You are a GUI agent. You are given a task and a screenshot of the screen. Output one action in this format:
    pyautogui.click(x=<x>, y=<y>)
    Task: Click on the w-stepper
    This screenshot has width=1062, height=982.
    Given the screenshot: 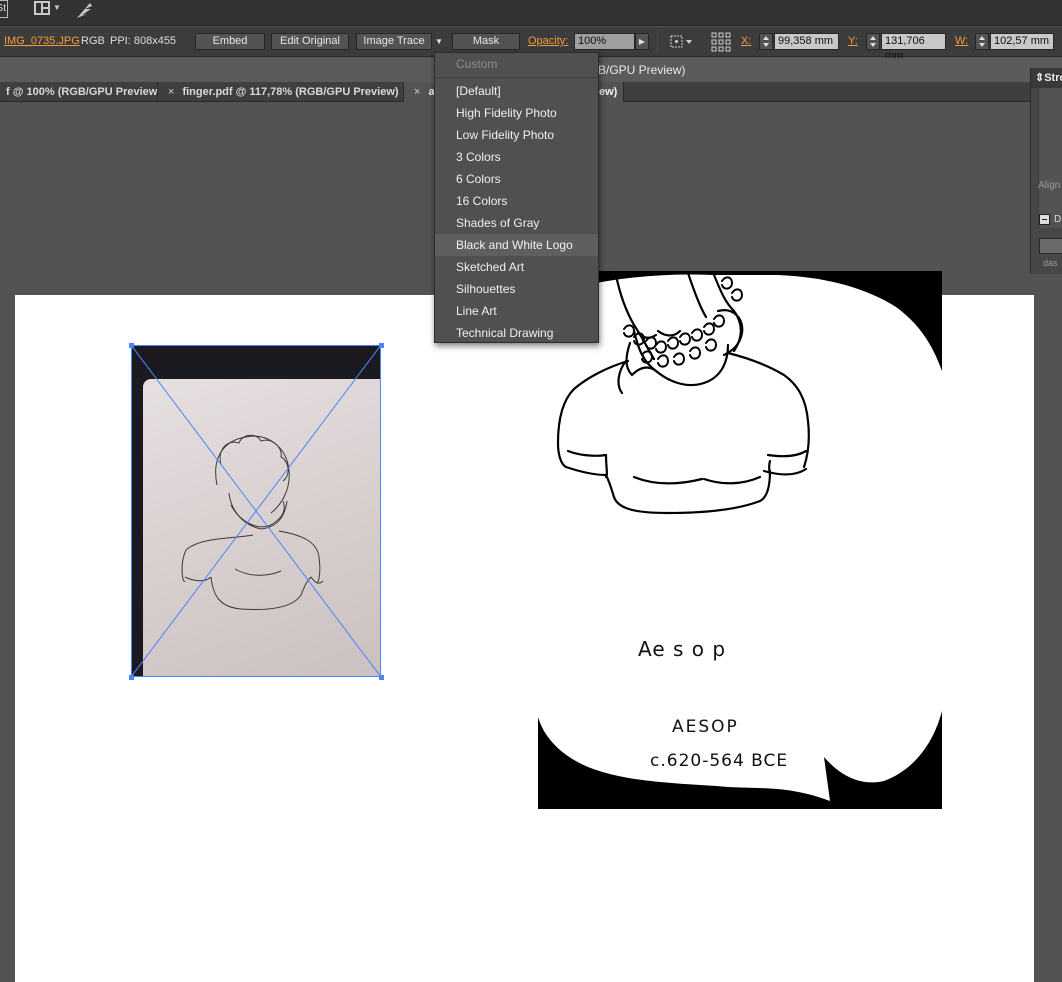 What is the action you would take?
    pyautogui.click(x=982, y=41)
    